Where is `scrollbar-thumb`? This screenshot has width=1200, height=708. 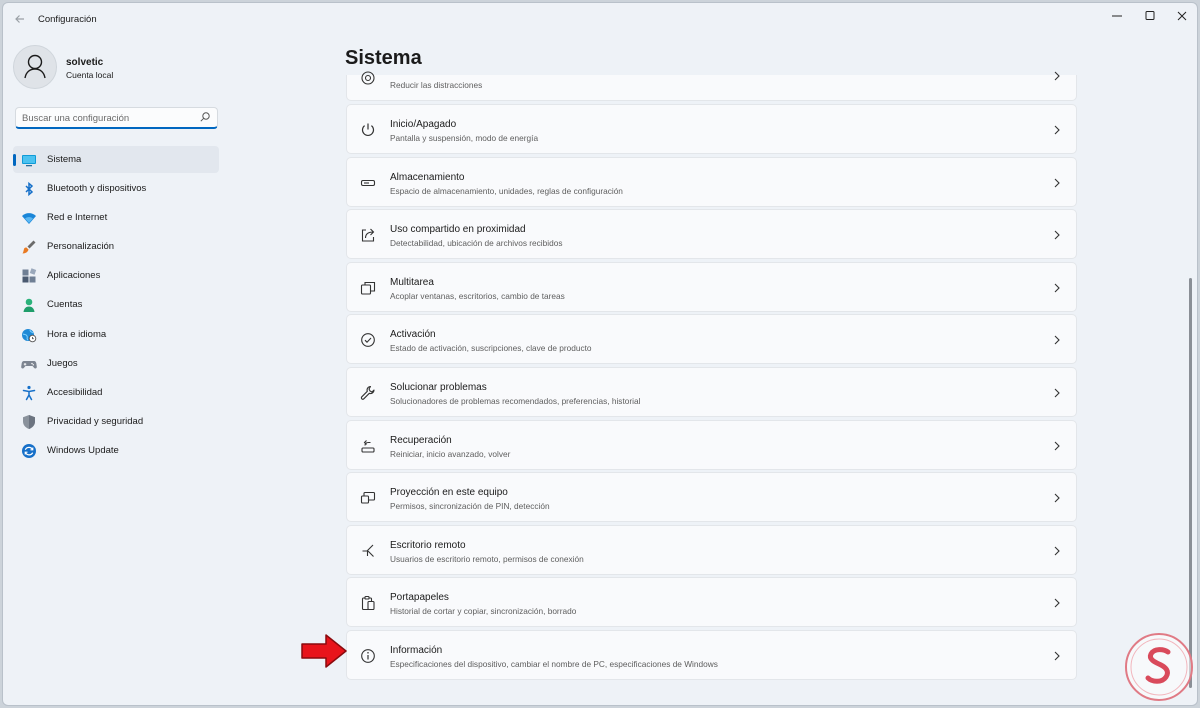
scrollbar-thumb is located at coordinates (1190, 483).